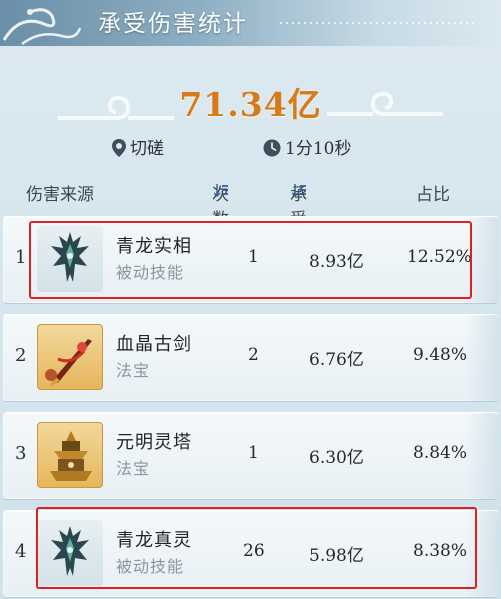  Describe the element at coordinates (42, 26) in the screenshot. I see `cloud-ornament-icon` at that location.